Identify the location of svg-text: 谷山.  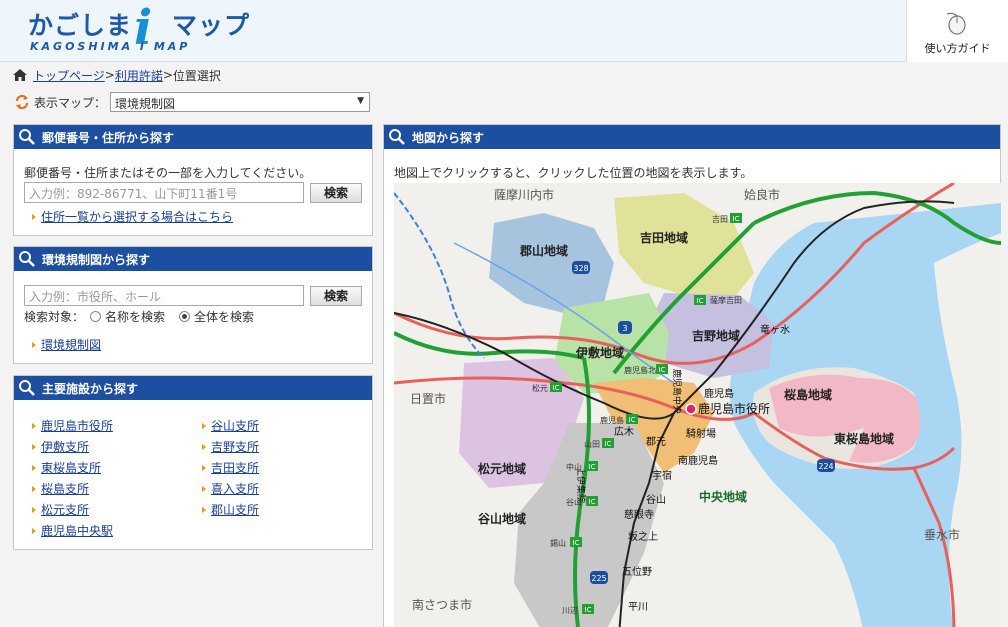
(574, 502).